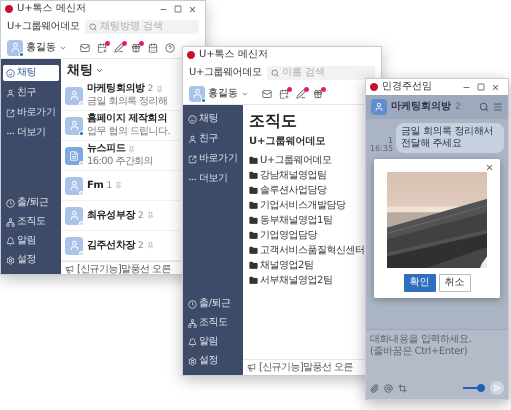 This screenshot has height=410, width=511. I want to click on list-title: 채팅, so click(80, 70).